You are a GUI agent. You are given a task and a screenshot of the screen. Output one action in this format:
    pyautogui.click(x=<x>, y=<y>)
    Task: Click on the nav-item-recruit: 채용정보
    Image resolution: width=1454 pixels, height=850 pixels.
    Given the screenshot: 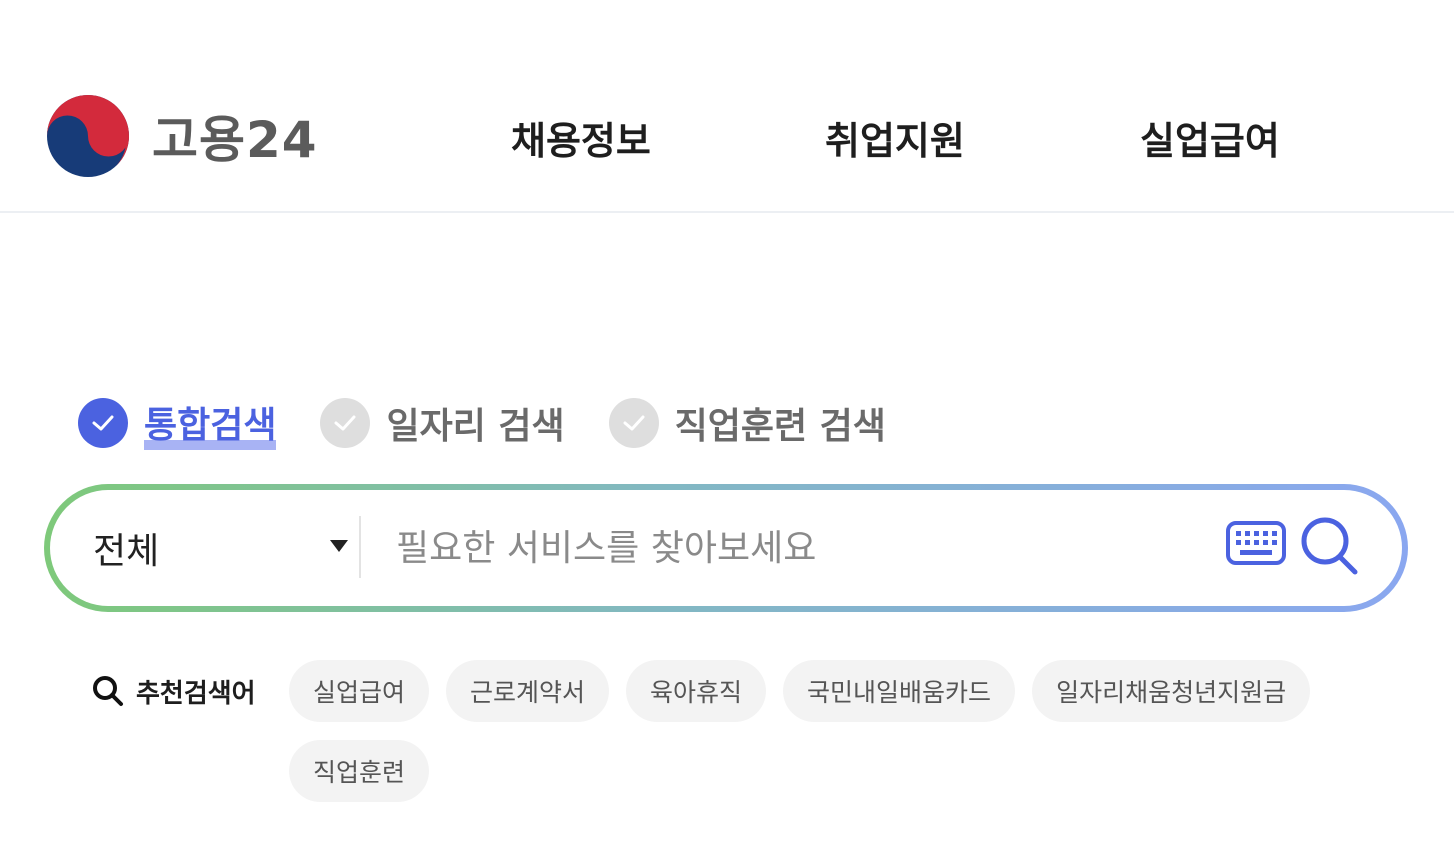 What is the action you would take?
    pyautogui.click(x=581, y=137)
    